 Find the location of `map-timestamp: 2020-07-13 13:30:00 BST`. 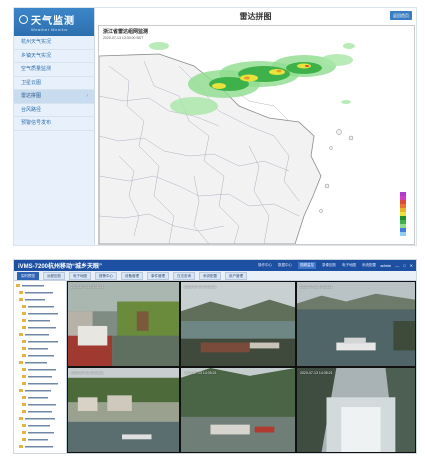

map-timestamp: 2020-07-13 13:30:00 BST is located at coordinates (123, 38).